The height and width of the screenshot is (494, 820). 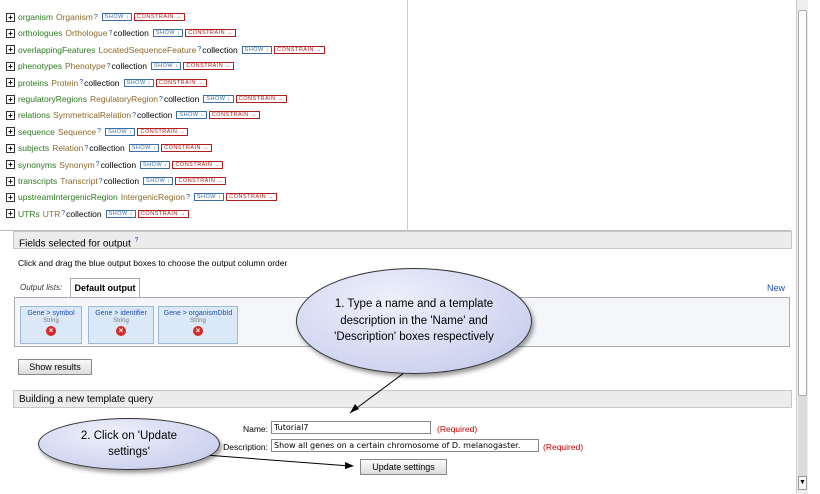 I want to click on callout-one-arrowhead, so click(x=354, y=408).